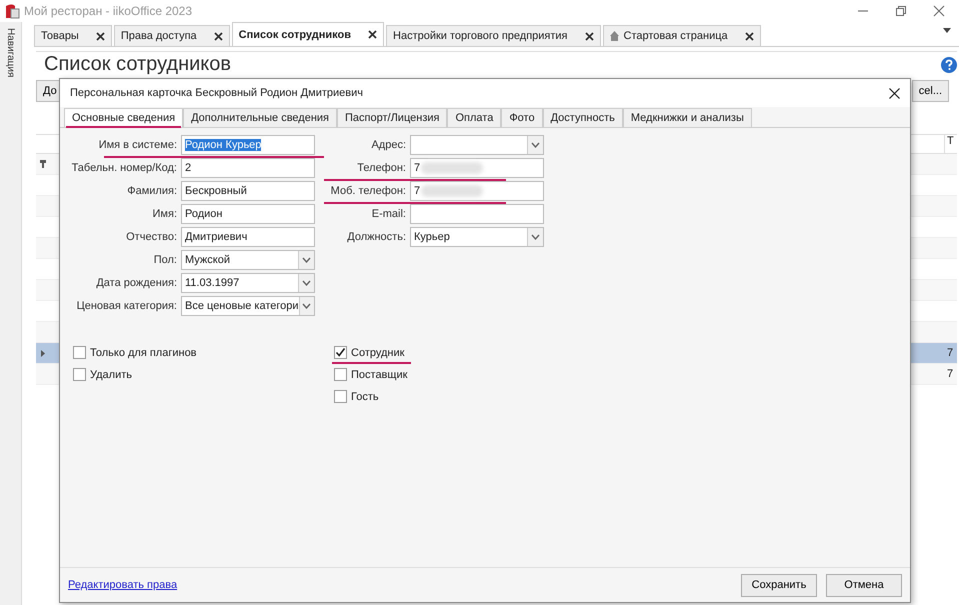 This screenshot has height=605, width=959. Describe the element at coordinates (11, 313) in the screenshot. I see `navigation-sidebar: Навигация` at that location.